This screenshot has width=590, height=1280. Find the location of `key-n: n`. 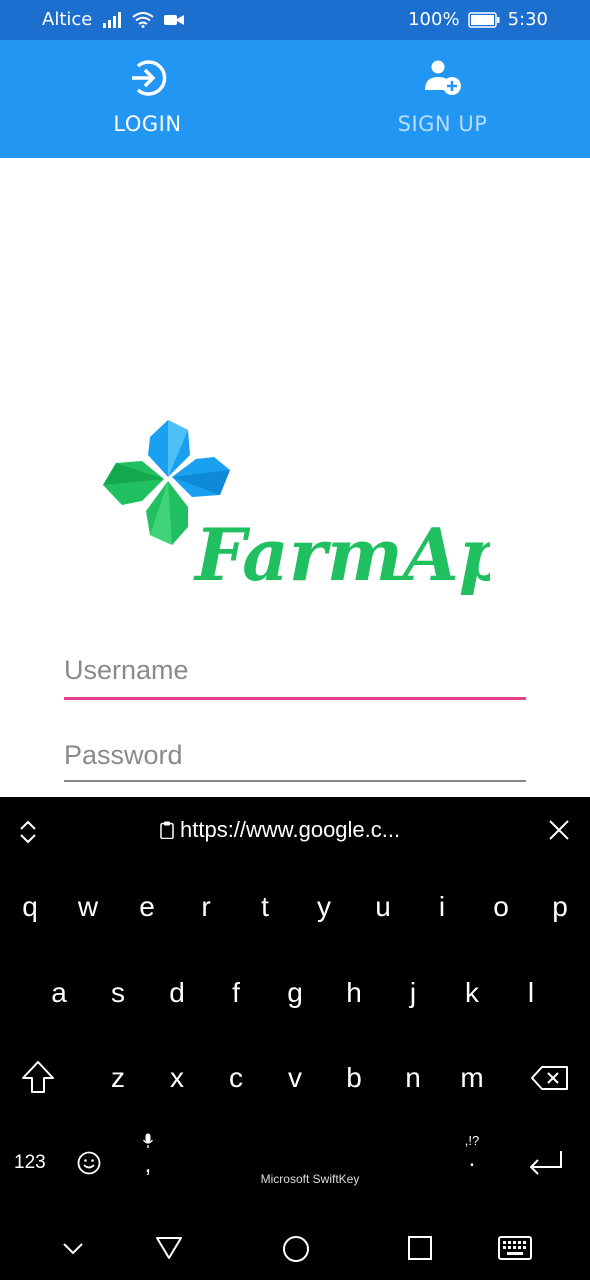

key-n: n is located at coordinates (413, 1078).